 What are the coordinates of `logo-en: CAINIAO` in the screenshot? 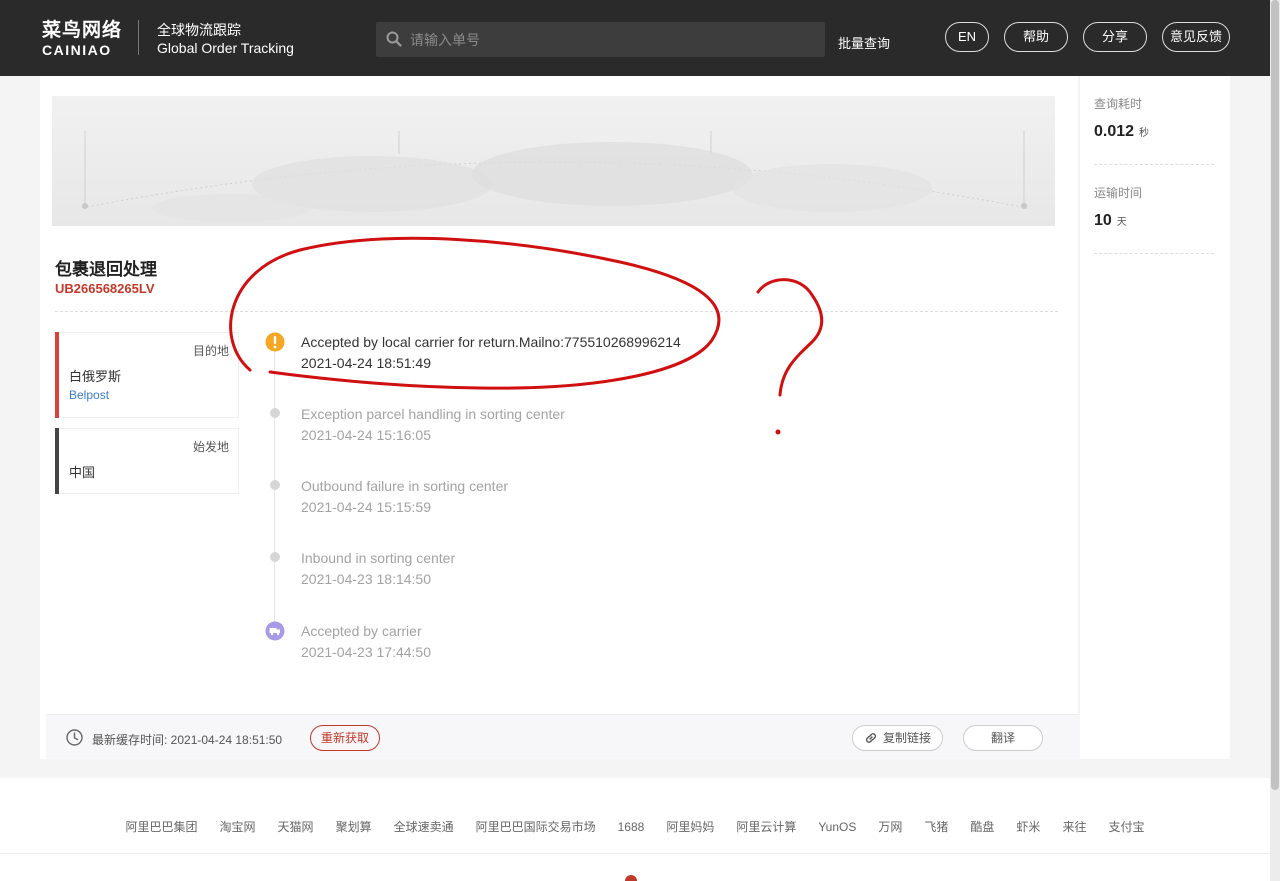 It's located at (77, 50).